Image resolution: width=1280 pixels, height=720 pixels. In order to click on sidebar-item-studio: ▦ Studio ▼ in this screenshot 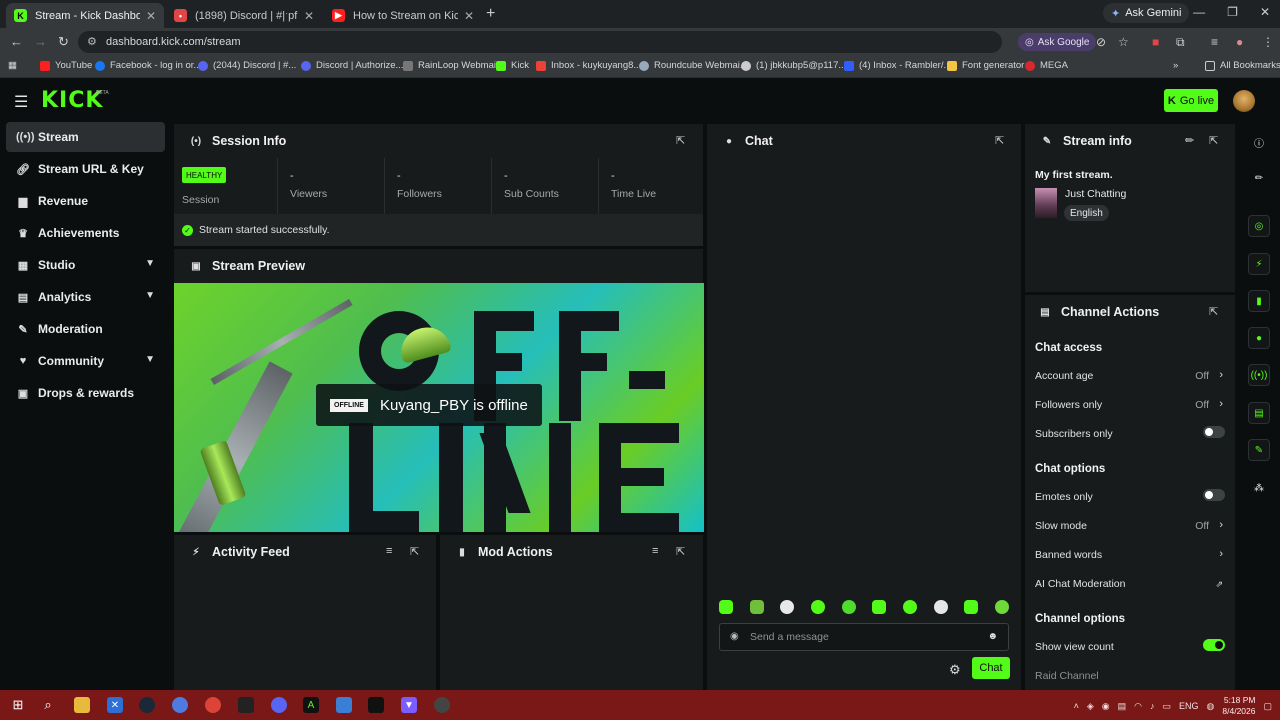, I will do `click(85, 265)`.